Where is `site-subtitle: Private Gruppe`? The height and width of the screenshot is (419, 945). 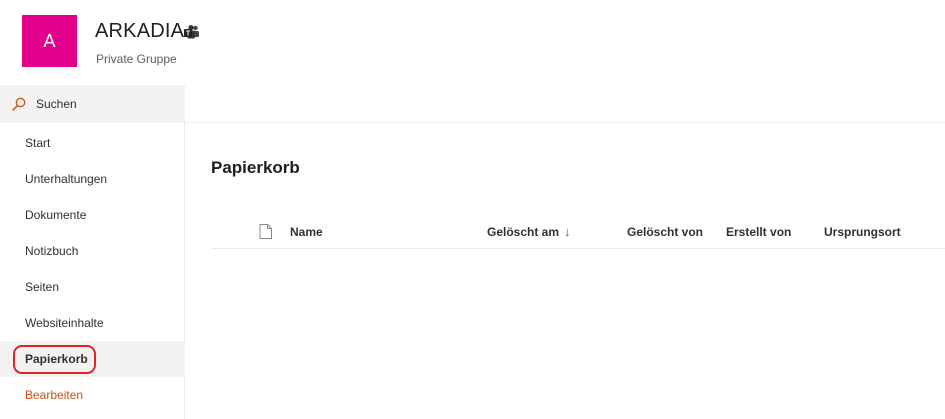 site-subtitle: Private Gruppe is located at coordinates (136, 59).